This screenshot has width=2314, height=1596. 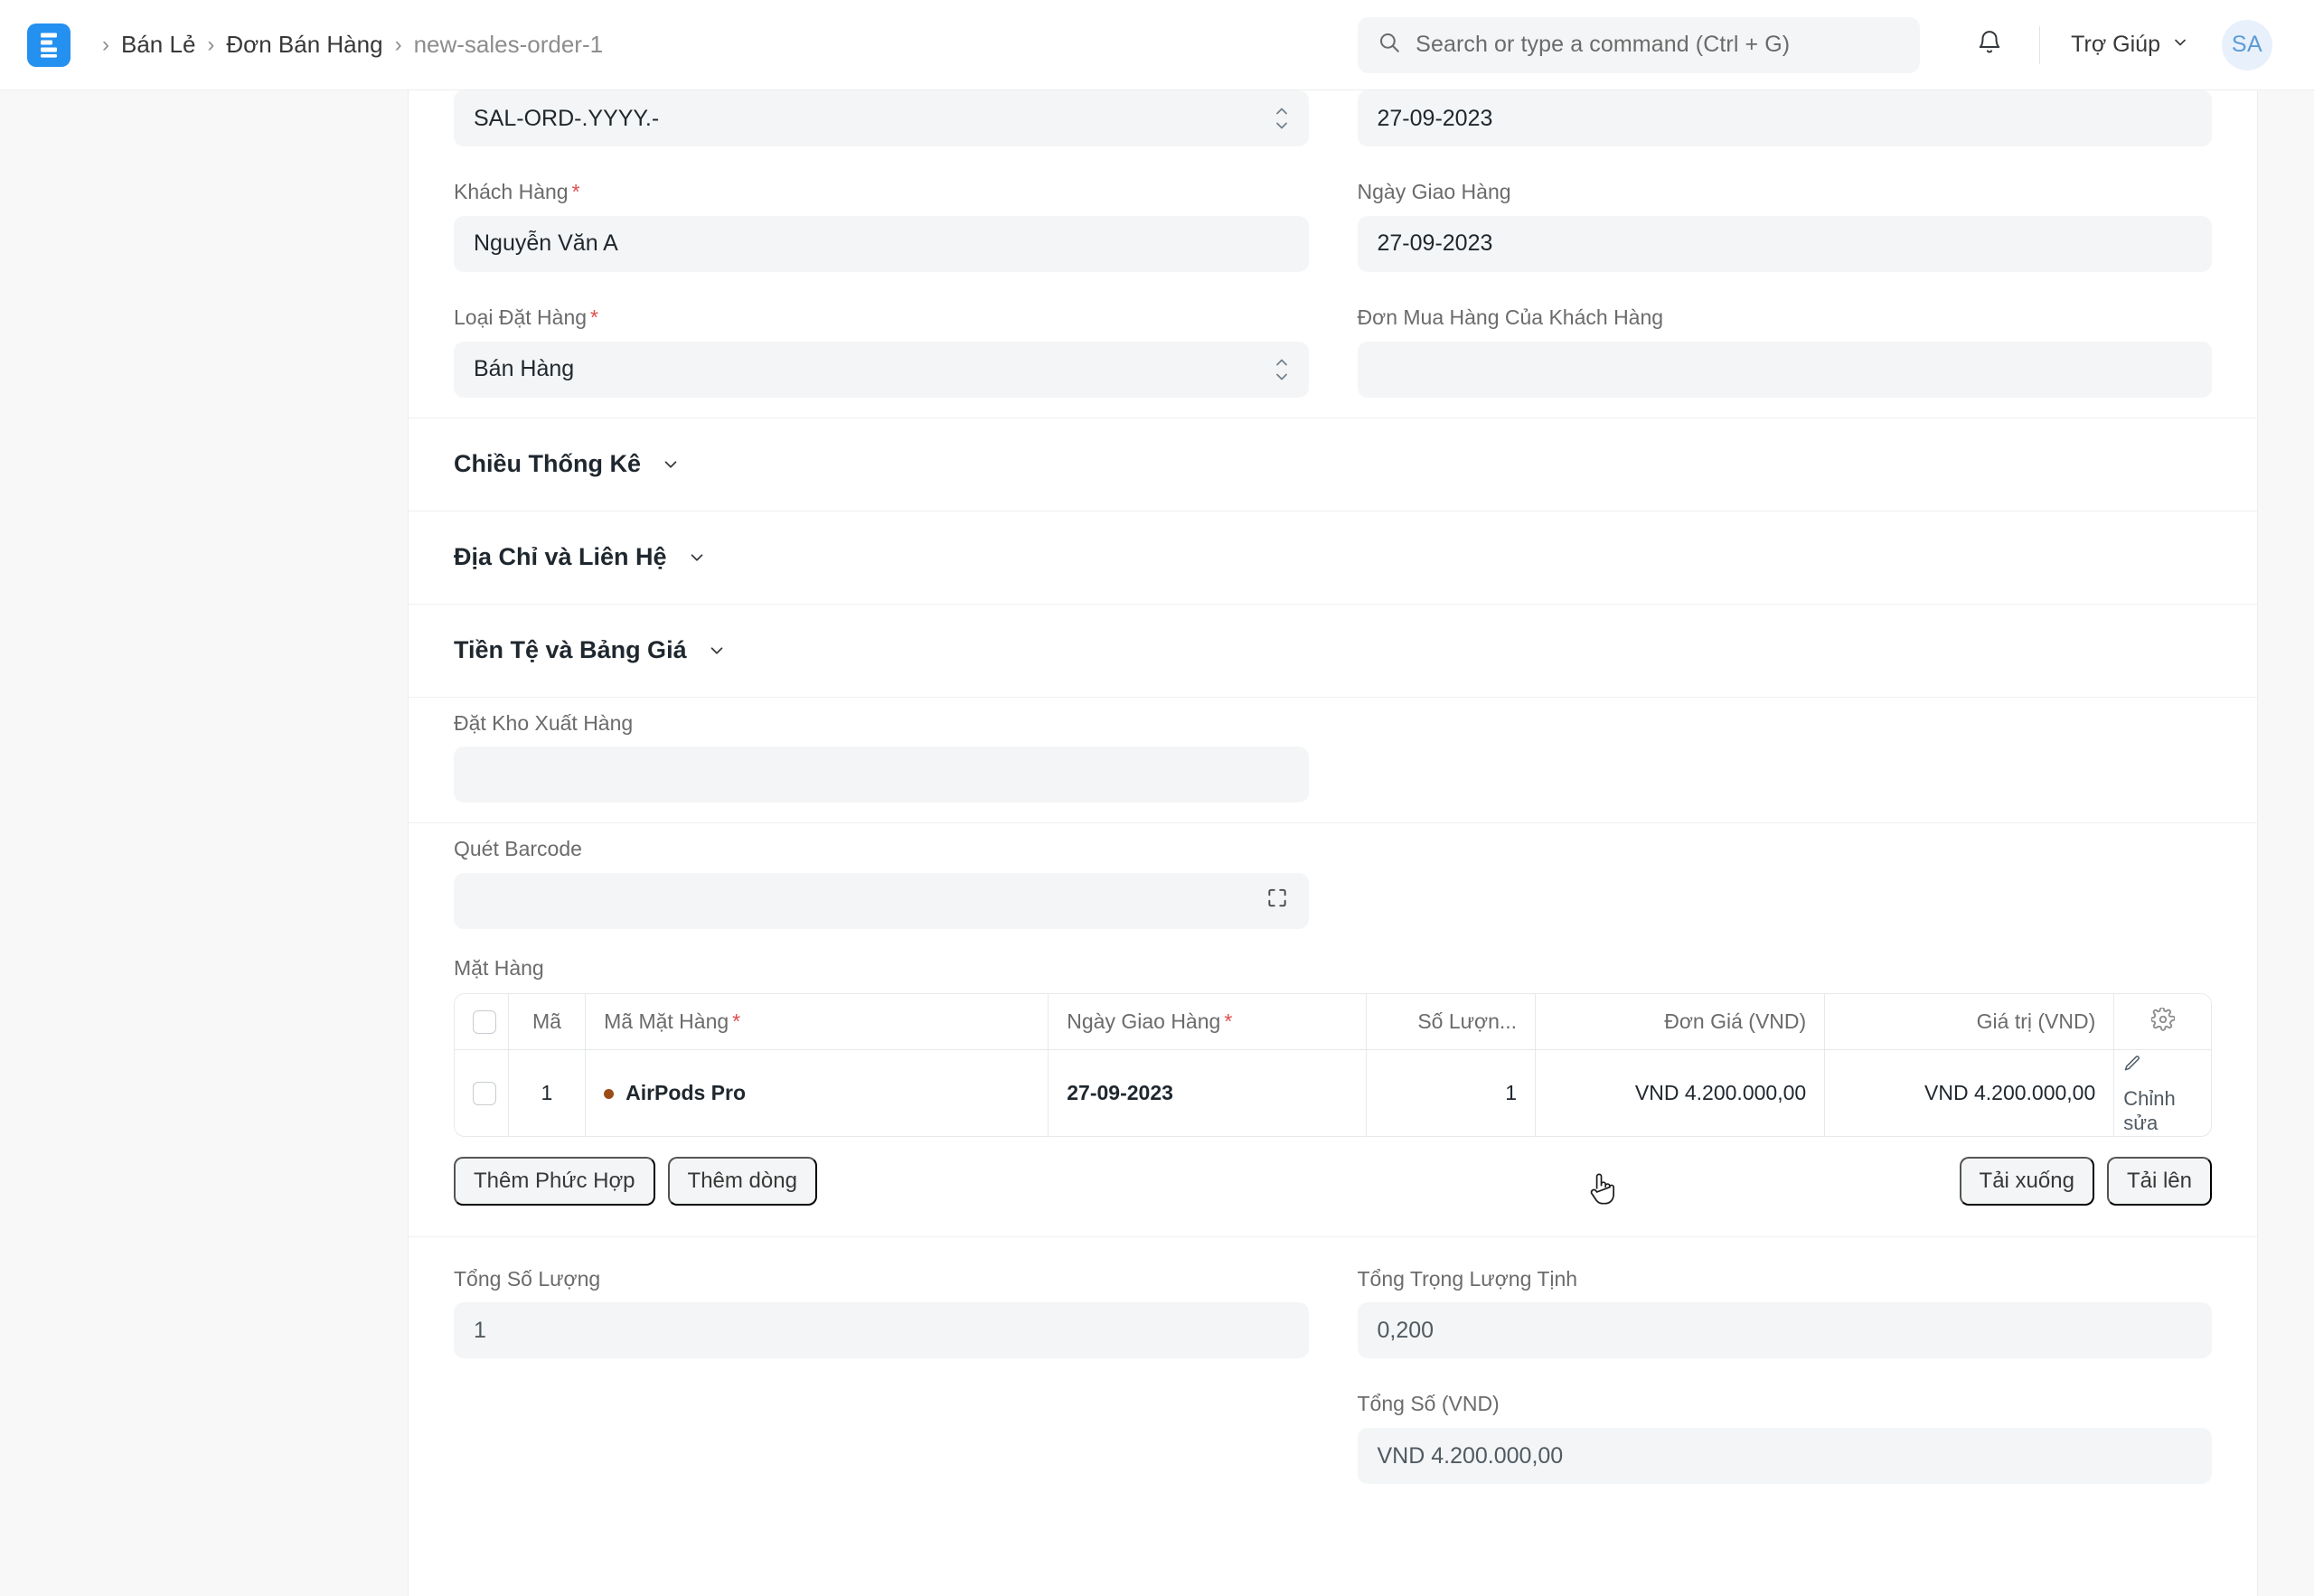 I want to click on delivery-date-value: 27-09-2023, so click(x=1435, y=243).